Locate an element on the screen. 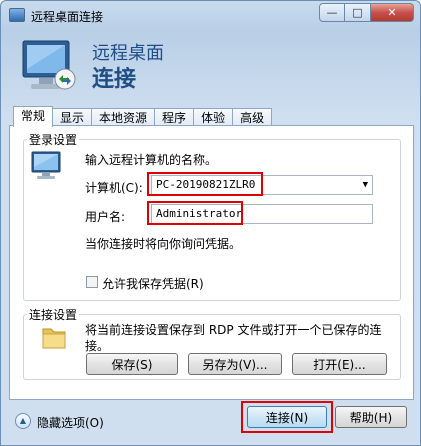 Image resolution: width=421 pixels, height=446 pixels. connection-settings-label: 连接设置 is located at coordinates (53, 314).